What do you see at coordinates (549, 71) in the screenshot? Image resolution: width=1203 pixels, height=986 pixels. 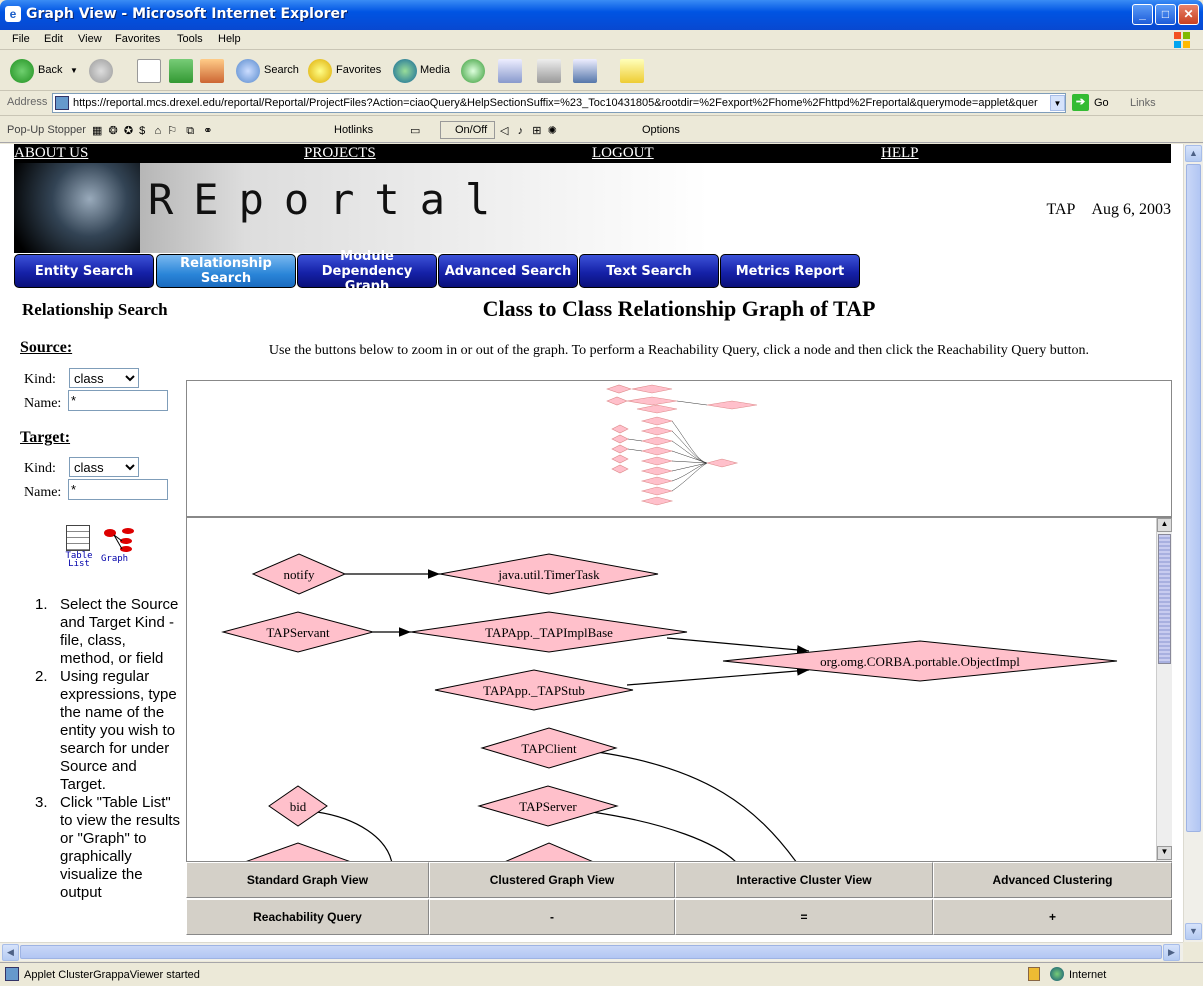 I see `print-icon` at bounding box center [549, 71].